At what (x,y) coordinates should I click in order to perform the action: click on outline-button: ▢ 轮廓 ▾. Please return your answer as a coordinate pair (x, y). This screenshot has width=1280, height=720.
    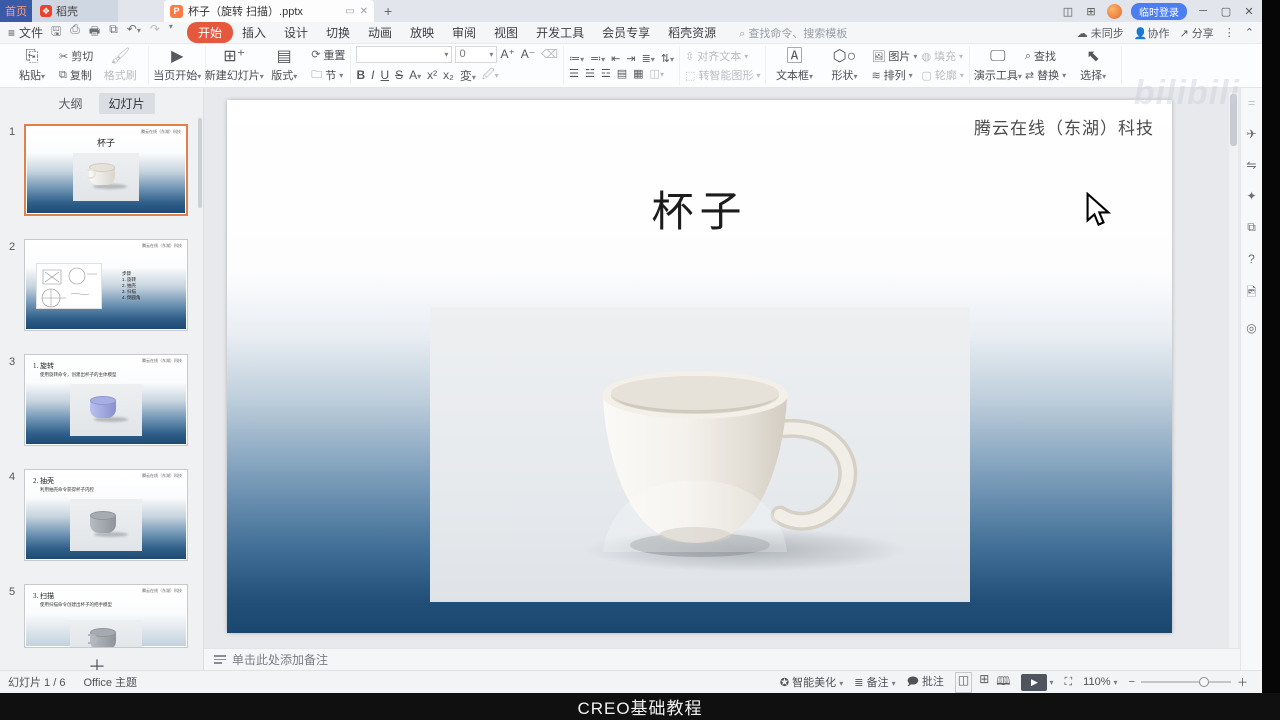
    Looking at the image, I should click on (942, 75).